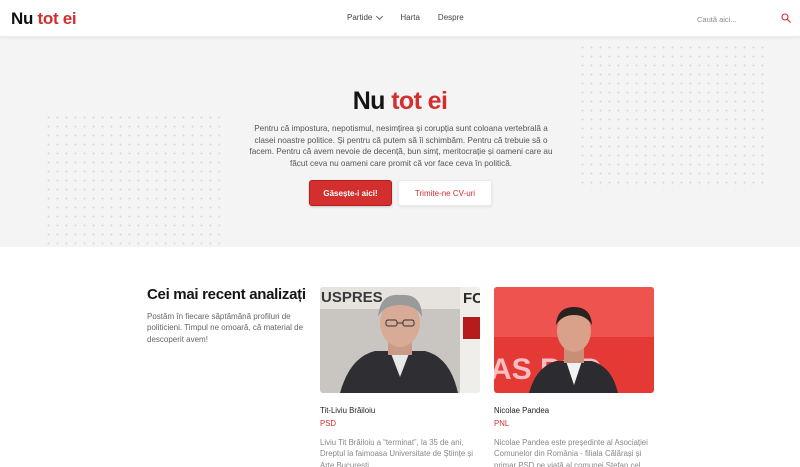  What do you see at coordinates (419, 101) in the screenshot?
I see `hero-title-part2: tot ei` at bounding box center [419, 101].